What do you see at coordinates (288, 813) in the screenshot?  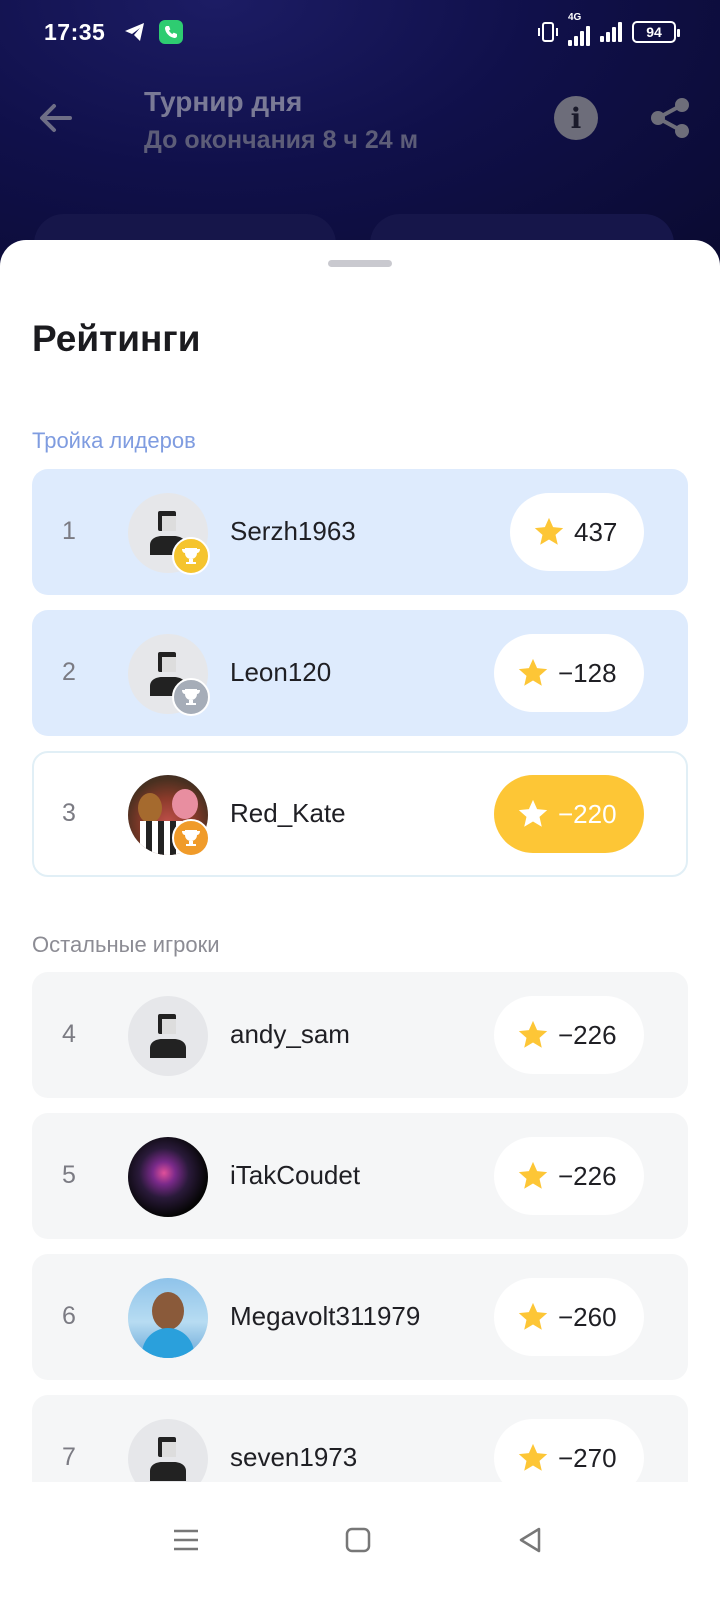 I see `player-name: Red_Kate` at bounding box center [288, 813].